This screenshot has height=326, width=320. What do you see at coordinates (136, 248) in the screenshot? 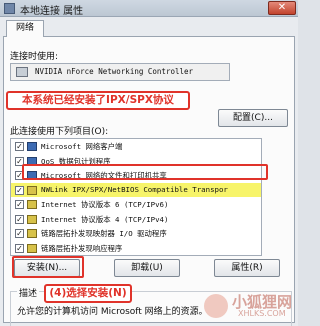
I see `list-item: ✓ 链路层拓扑发现响应程序` at bounding box center [136, 248].